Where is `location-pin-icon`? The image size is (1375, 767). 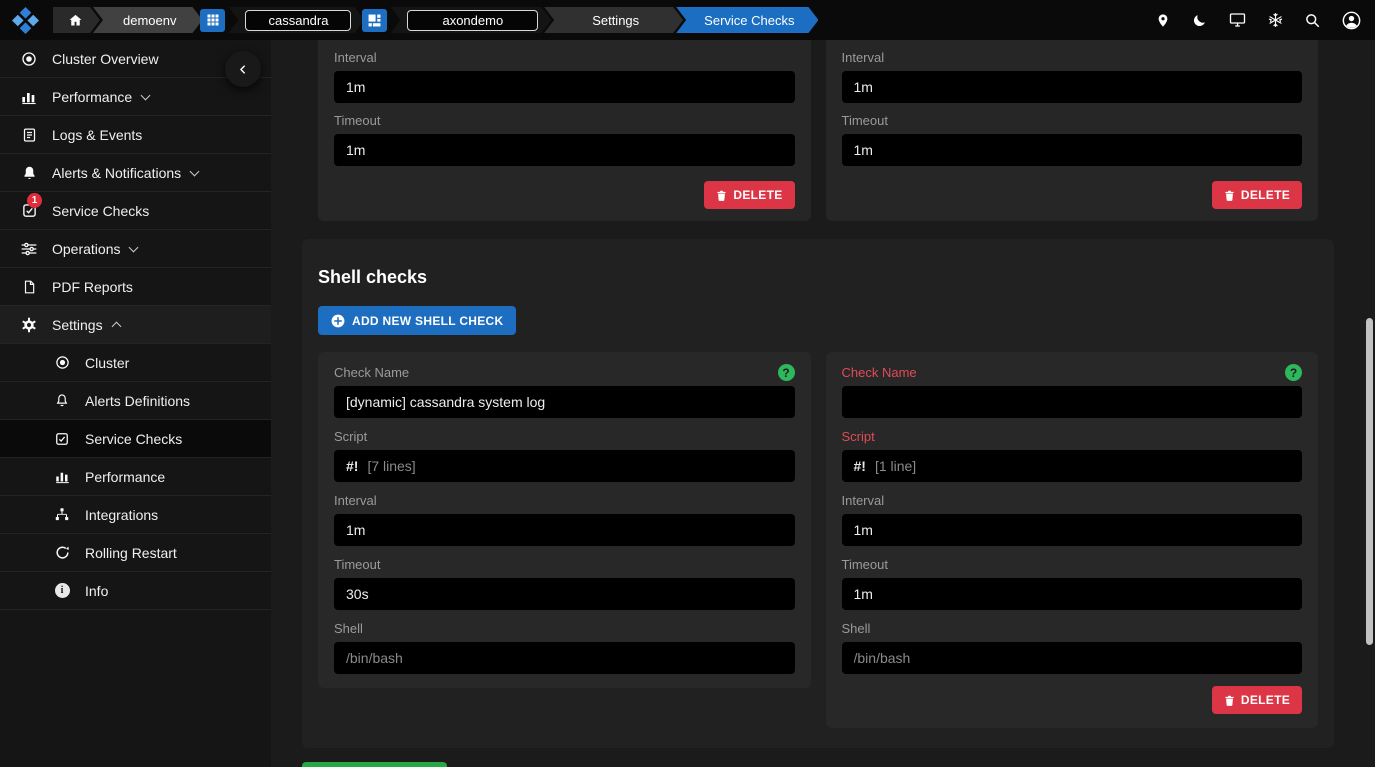 location-pin-icon is located at coordinates (1163, 20).